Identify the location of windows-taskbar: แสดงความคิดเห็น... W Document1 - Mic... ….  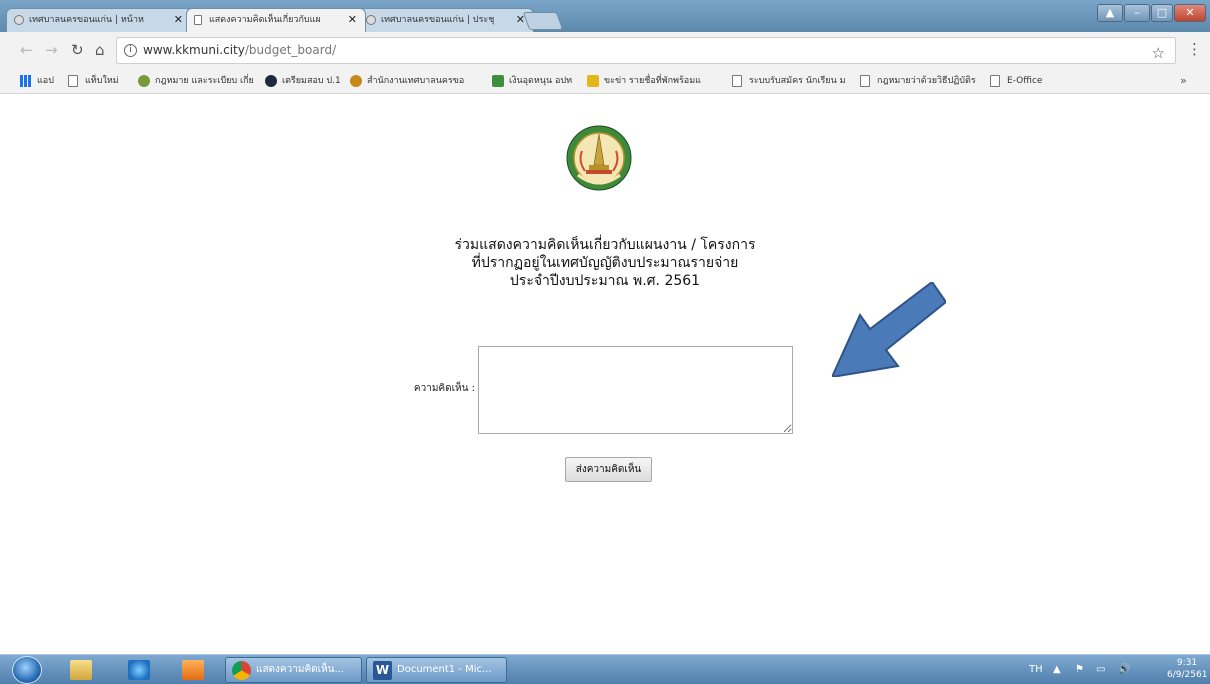
(605, 669).